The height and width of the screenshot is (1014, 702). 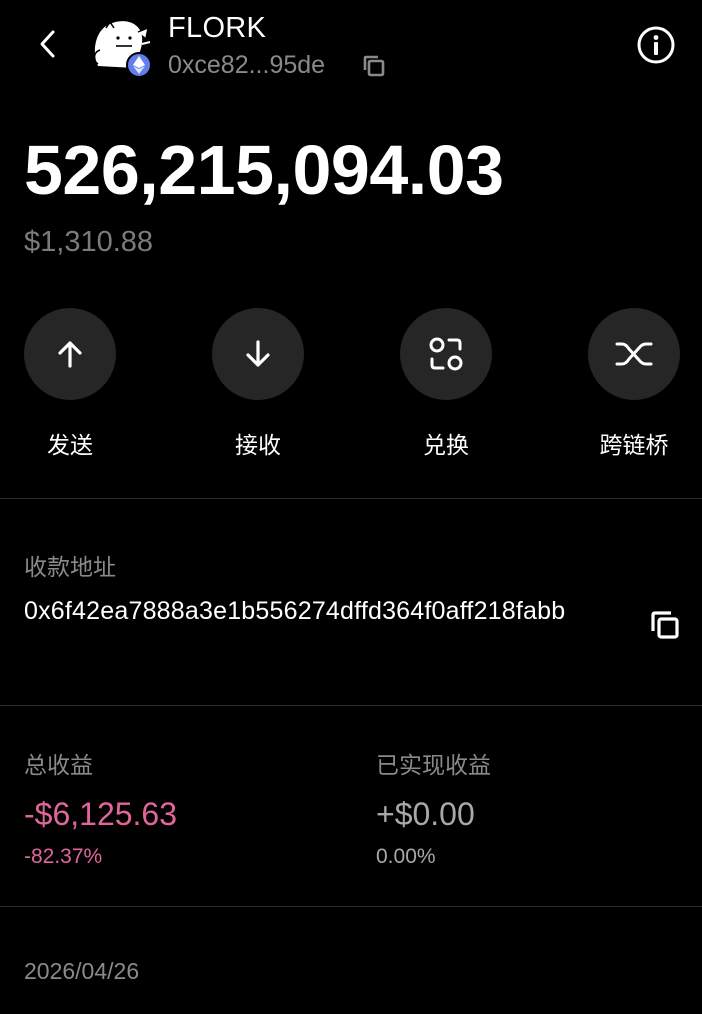 I want to click on arrow-down-icon, so click(x=258, y=353).